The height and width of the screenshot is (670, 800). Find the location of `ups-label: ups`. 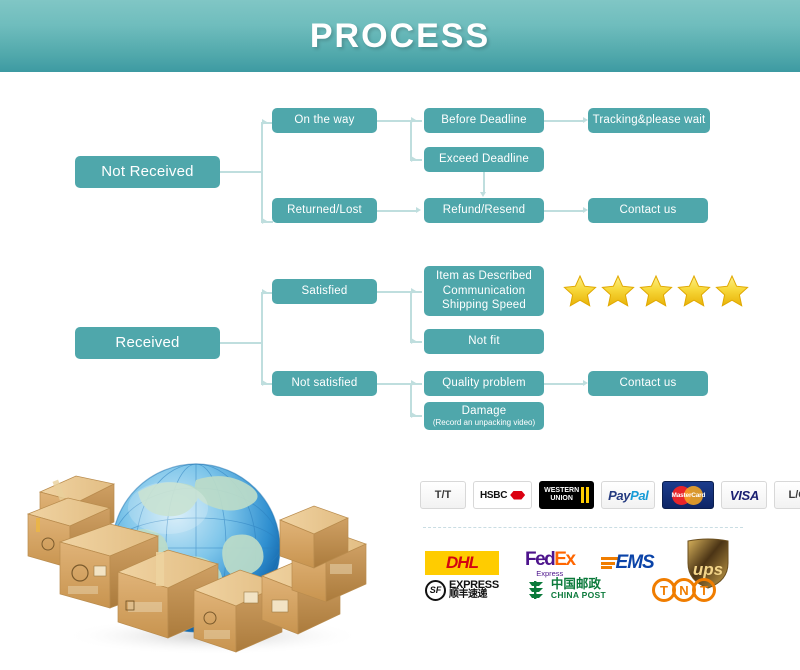

ups-label: ups is located at coordinates (708, 569).